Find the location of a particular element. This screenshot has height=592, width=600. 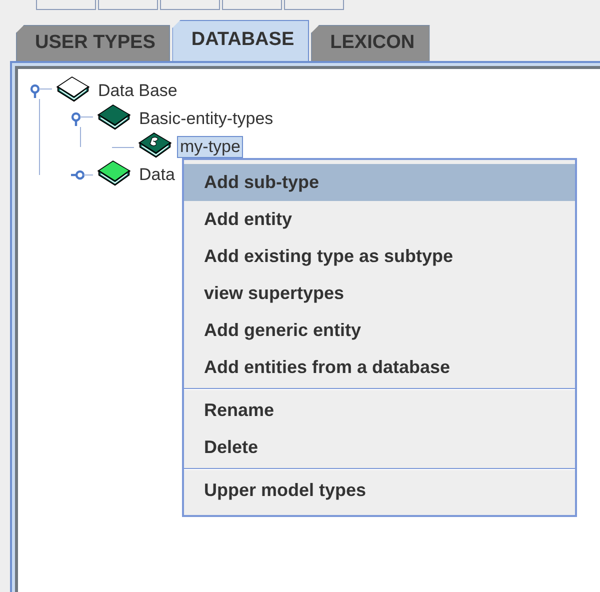

menu-item: Upper model types is located at coordinates (379, 490).